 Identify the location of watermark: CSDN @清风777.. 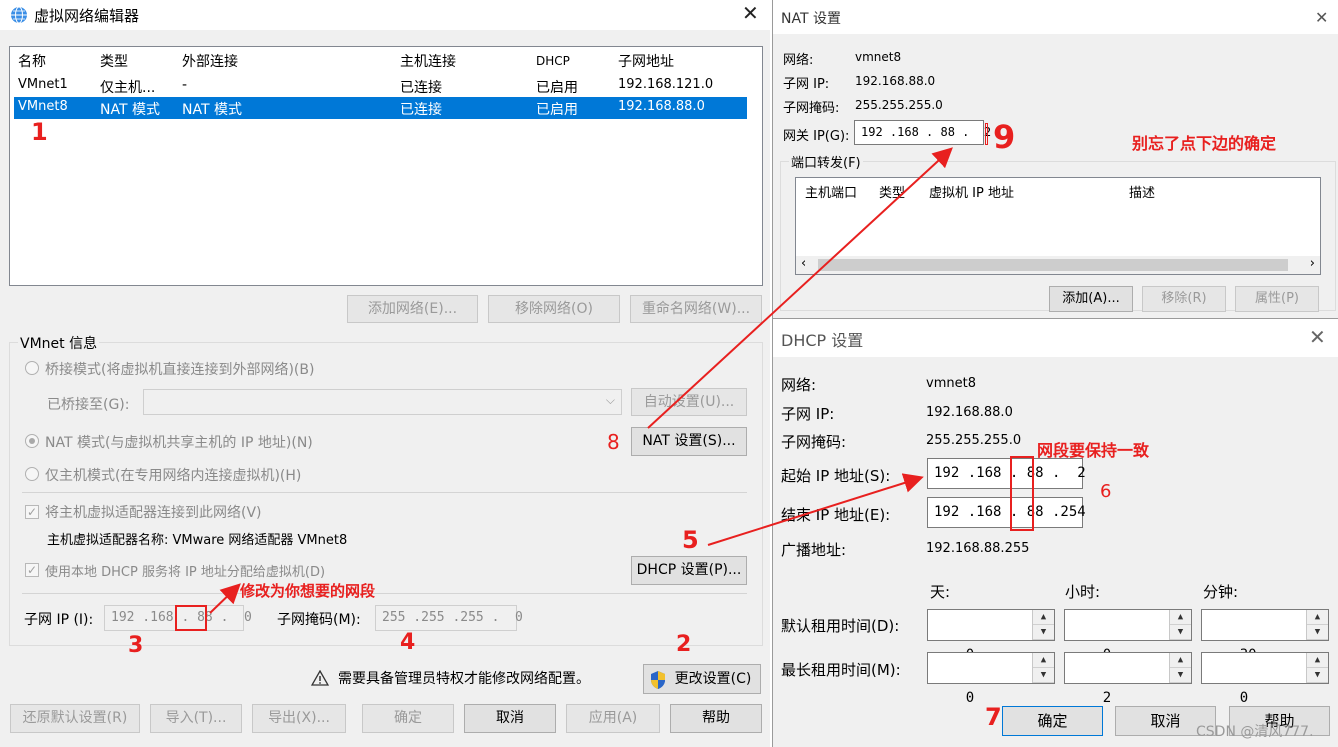
(1255, 732).